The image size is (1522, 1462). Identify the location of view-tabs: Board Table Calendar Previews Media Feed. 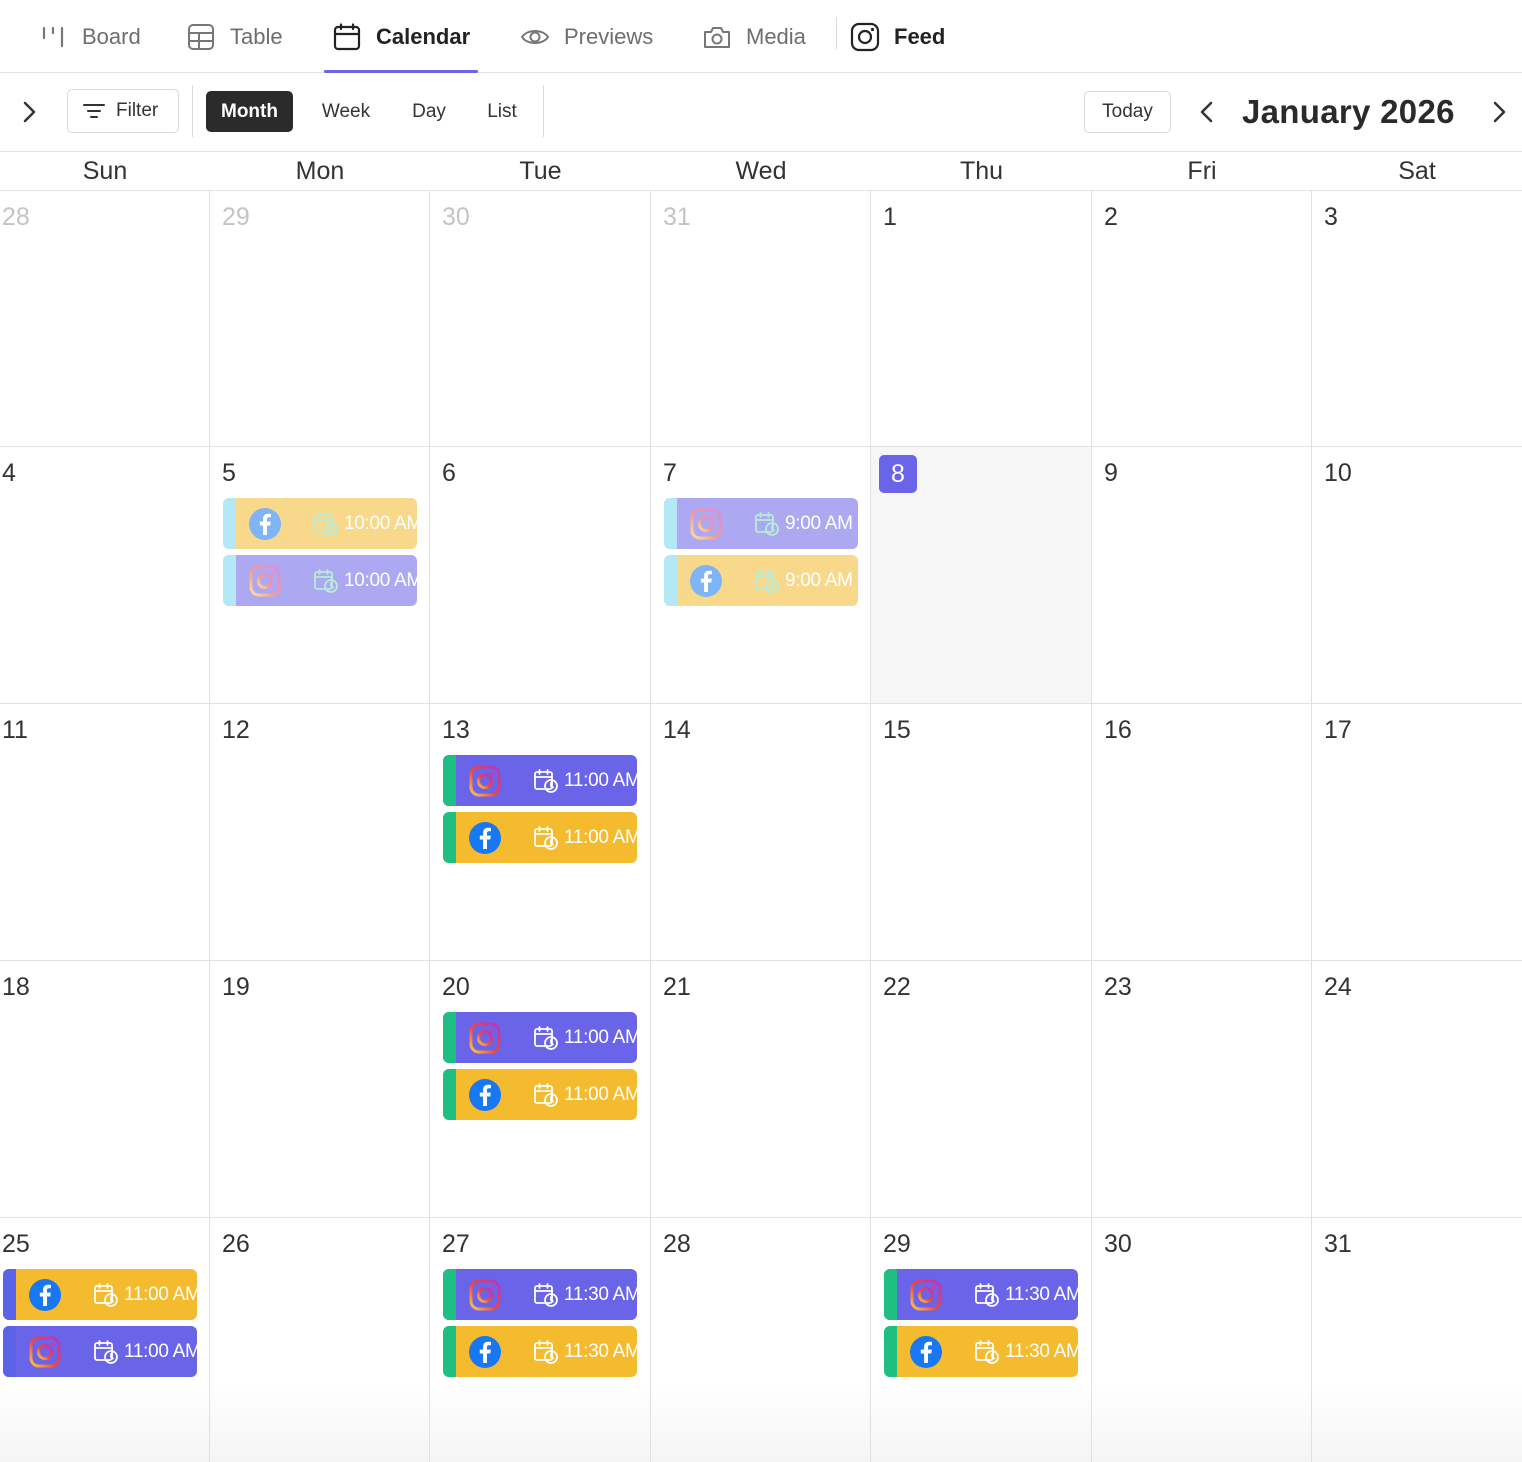
(761, 36).